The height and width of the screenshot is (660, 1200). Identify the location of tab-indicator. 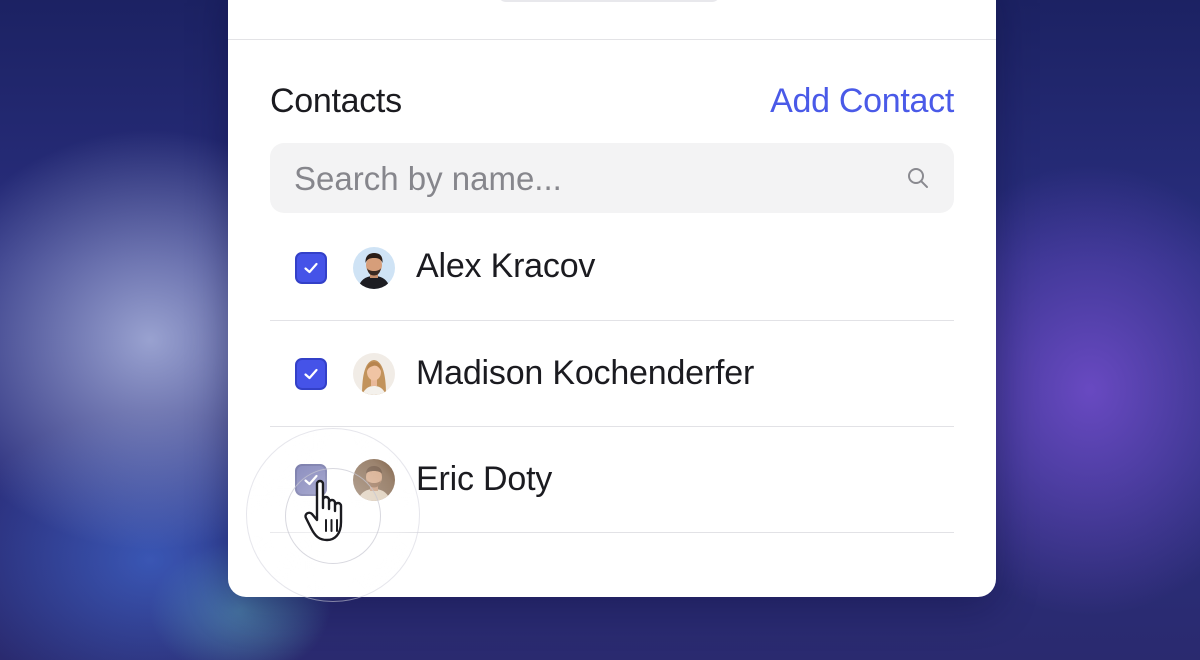
(609, 1).